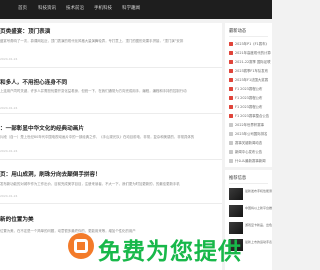 The image size is (320, 270). I want to click on latest-item: F1 2023赛事整合公告, so click(250, 116).